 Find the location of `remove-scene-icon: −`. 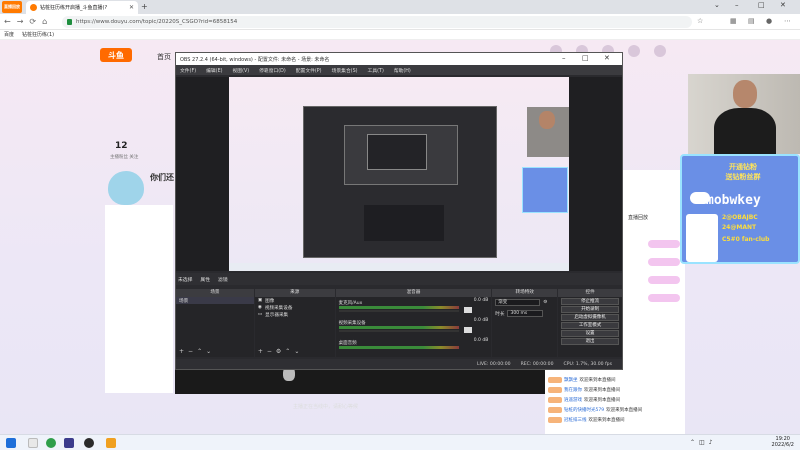

remove-scene-icon: − is located at coordinates (190, 351).